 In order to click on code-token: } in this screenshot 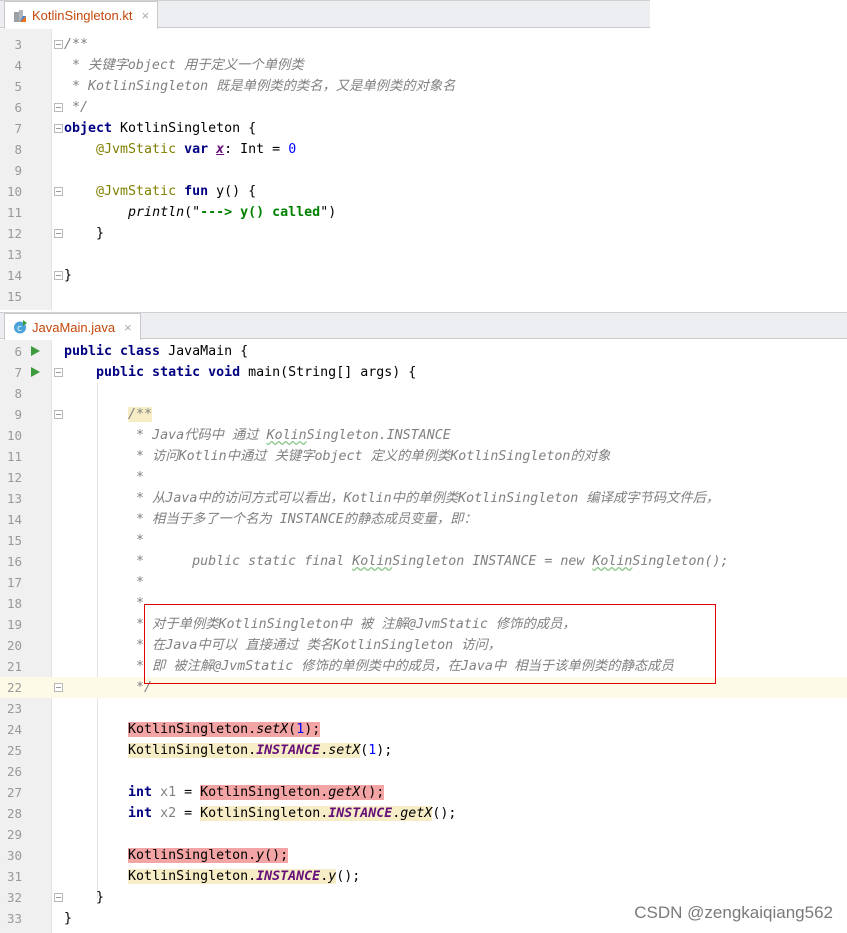, I will do `click(68, 918)`.